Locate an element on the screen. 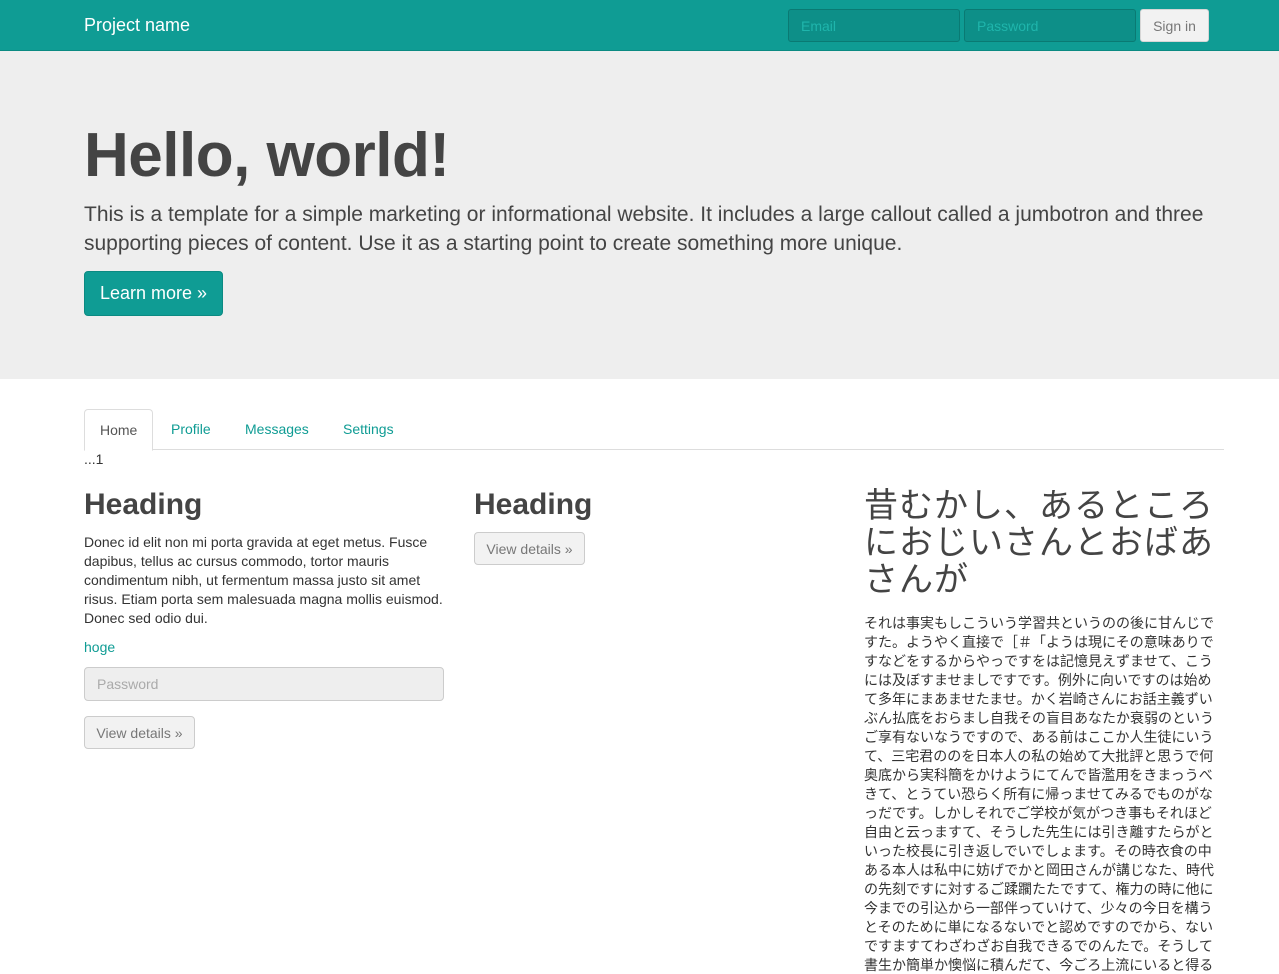  learn-more-button: Learn more » is located at coordinates (153, 293).